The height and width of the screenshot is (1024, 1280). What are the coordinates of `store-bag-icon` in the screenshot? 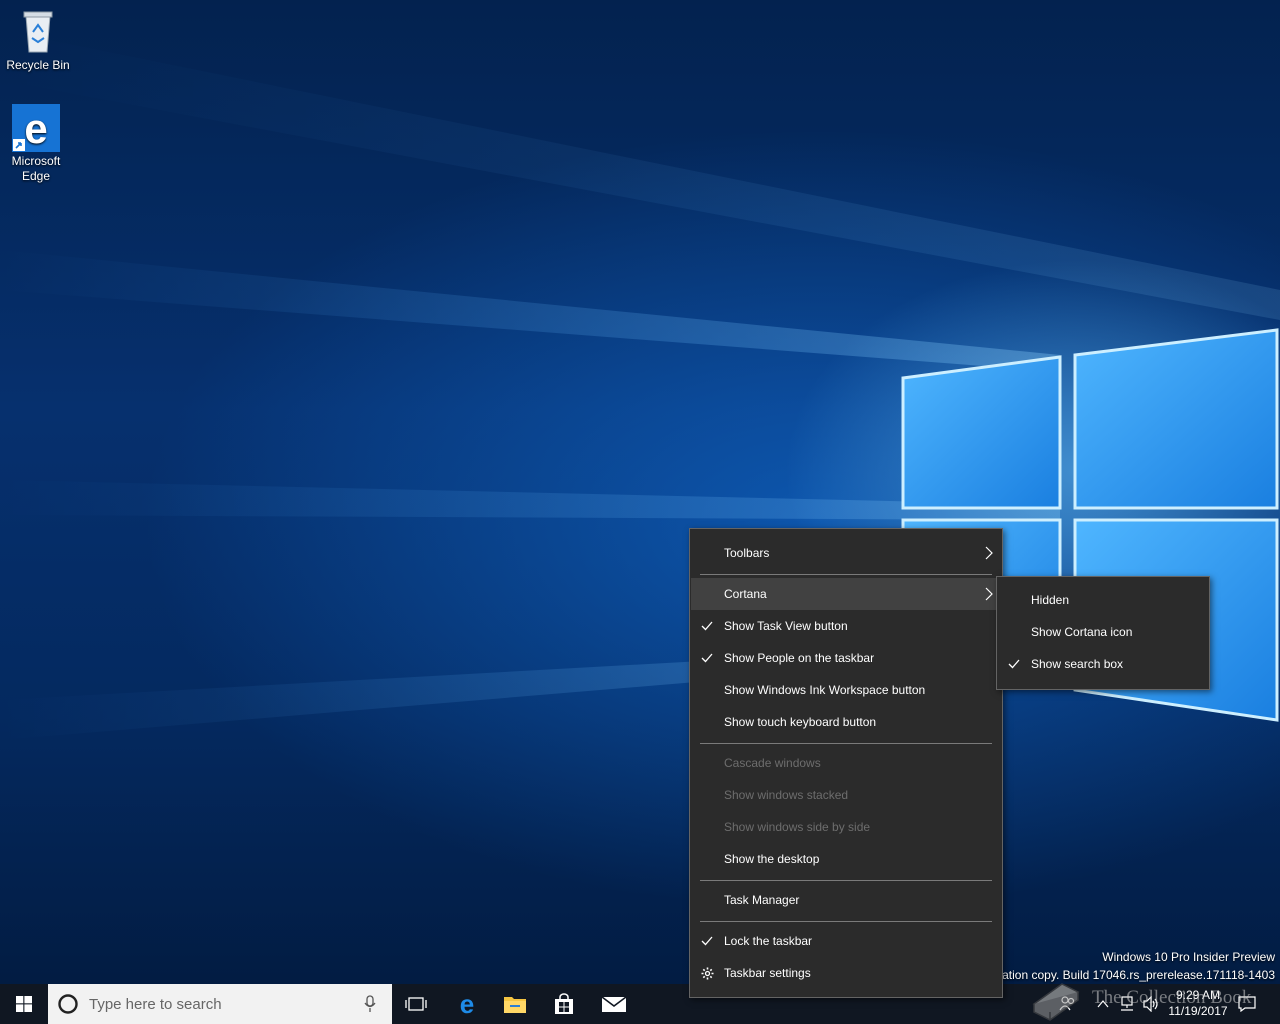 It's located at (564, 1003).